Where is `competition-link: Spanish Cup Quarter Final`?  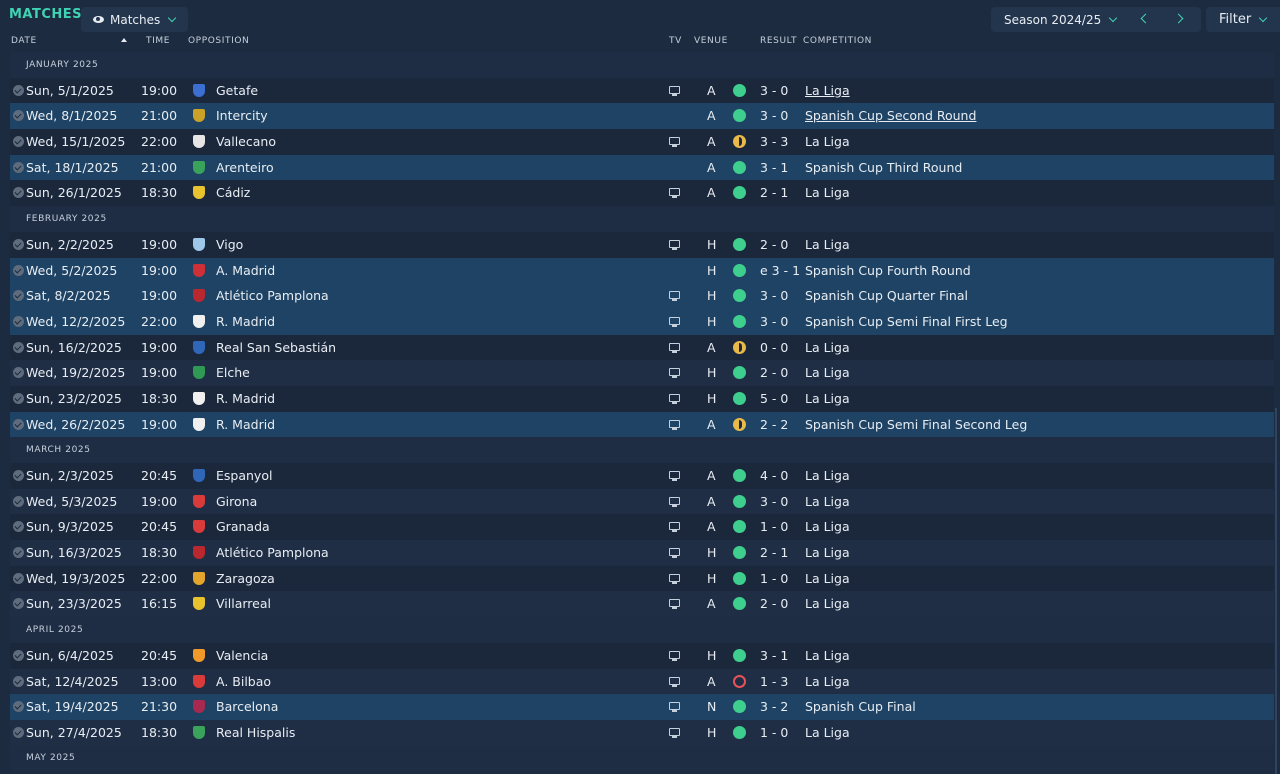 competition-link: Spanish Cup Quarter Final is located at coordinates (886, 296).